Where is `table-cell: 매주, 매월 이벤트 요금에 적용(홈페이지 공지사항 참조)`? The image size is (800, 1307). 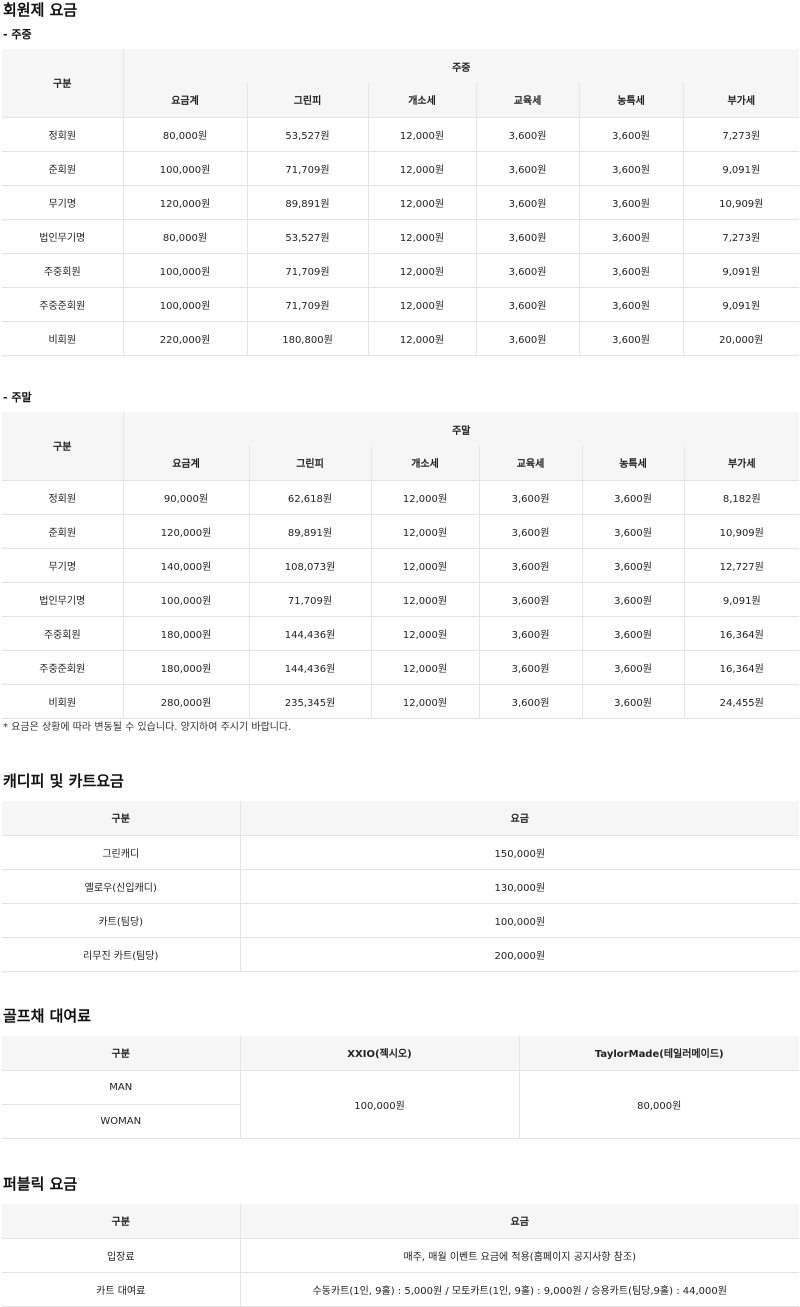
table-cell: 매주, 매월 이벤트 요금에 적용(홈페이지 공지사항 참조) is located at coordinates (519, 1255).